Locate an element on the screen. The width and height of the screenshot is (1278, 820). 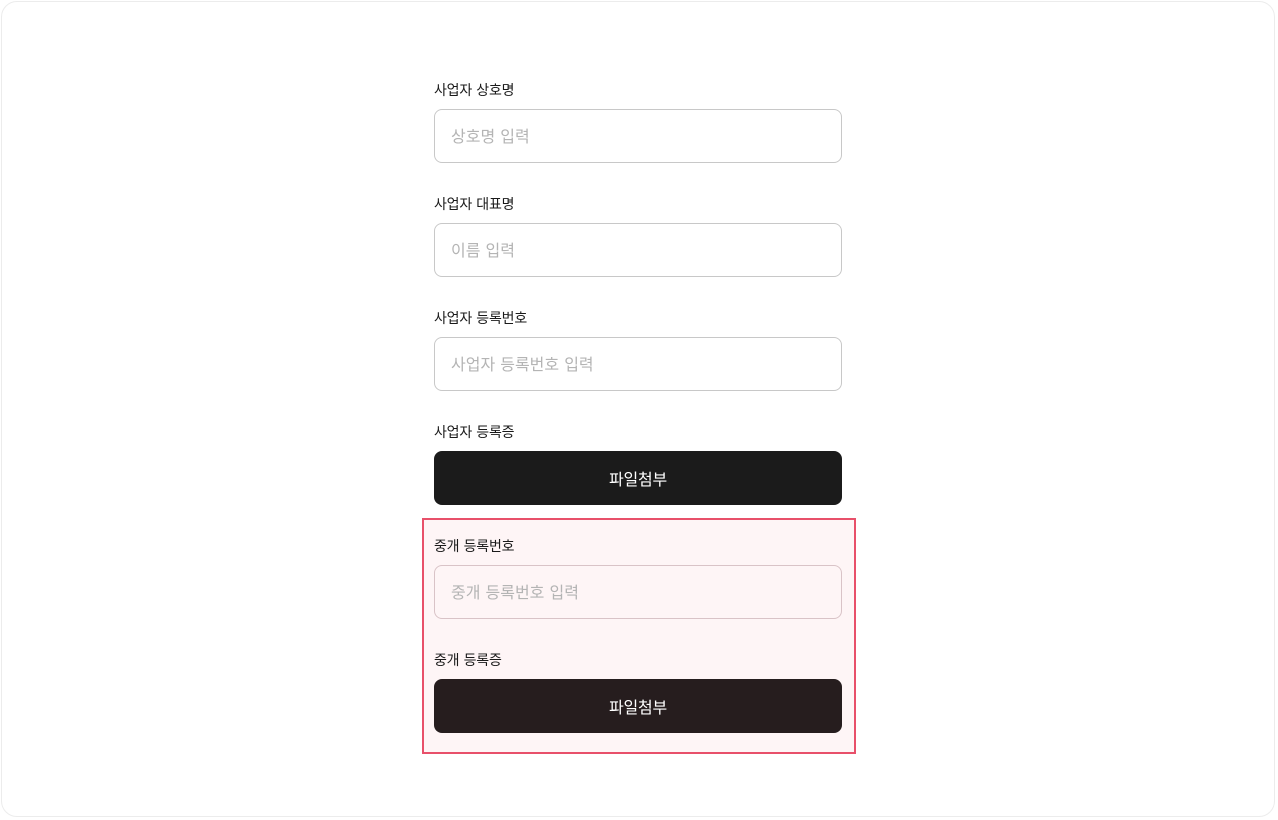
broker-certificate-label: 중개 등록증 is located at coordinates (468, 661).